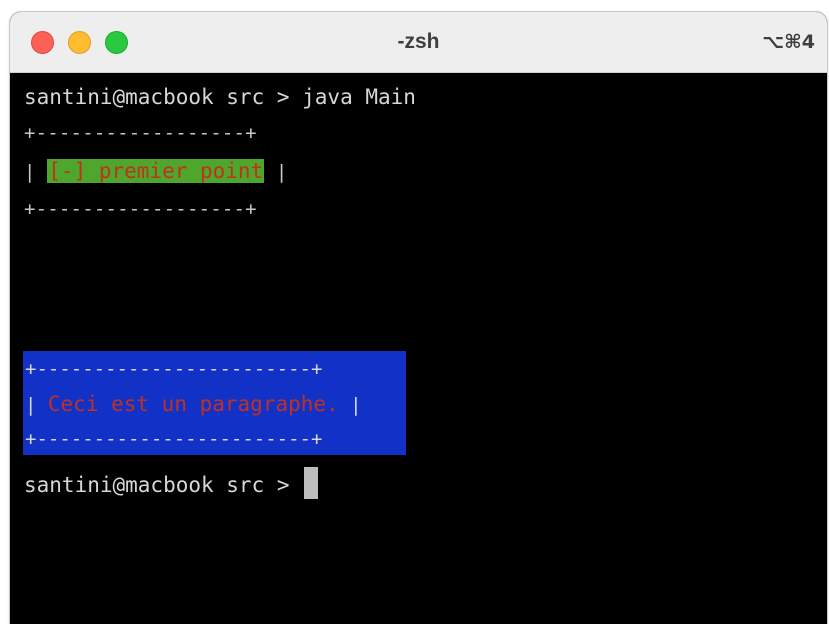 The width and height of the screenshot is (829, 624). I want to click on list-item-highlighted: [-] premier point, so click(156, 171).